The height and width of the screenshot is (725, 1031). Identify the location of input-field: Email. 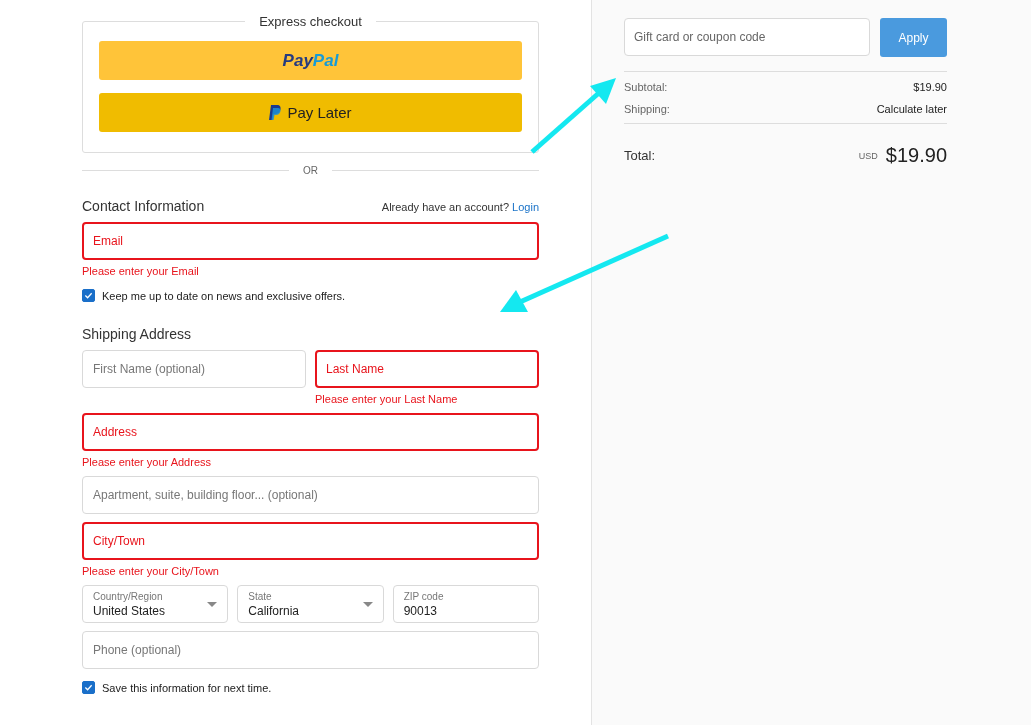
(310, 241).